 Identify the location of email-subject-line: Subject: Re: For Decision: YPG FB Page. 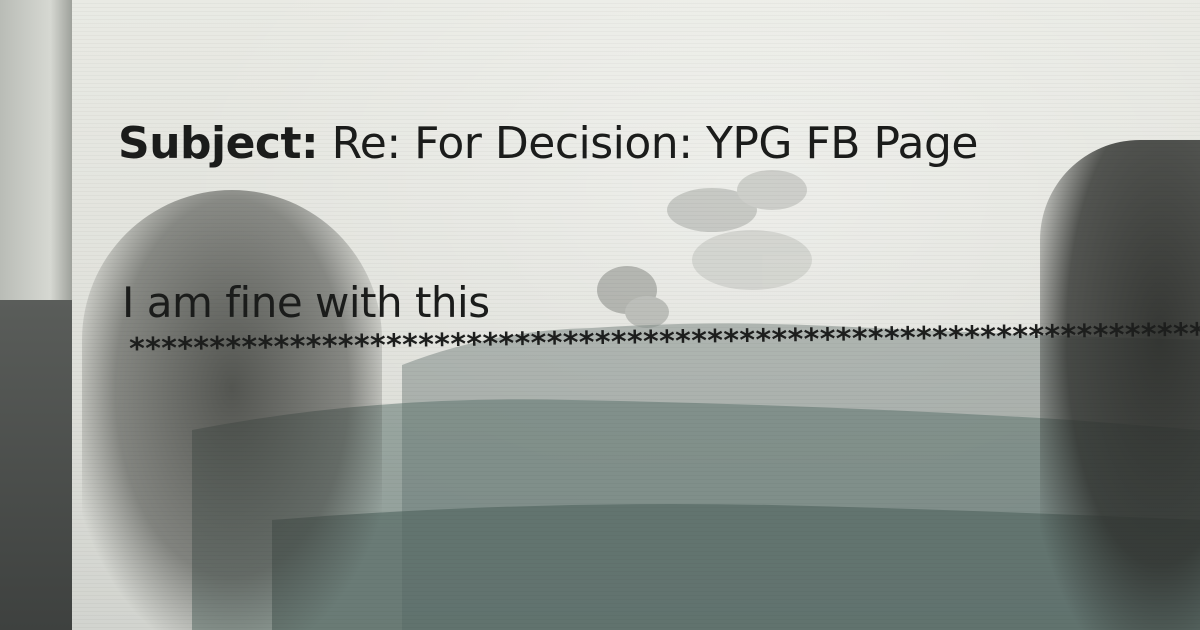
(548, 143).